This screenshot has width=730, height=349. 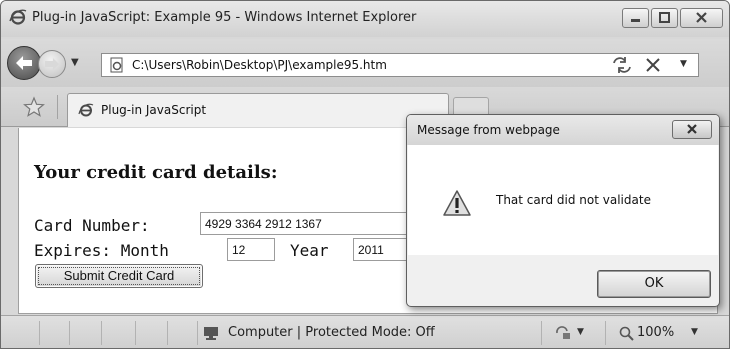 I want to click on stop-icon, so click(x=653, y=65).